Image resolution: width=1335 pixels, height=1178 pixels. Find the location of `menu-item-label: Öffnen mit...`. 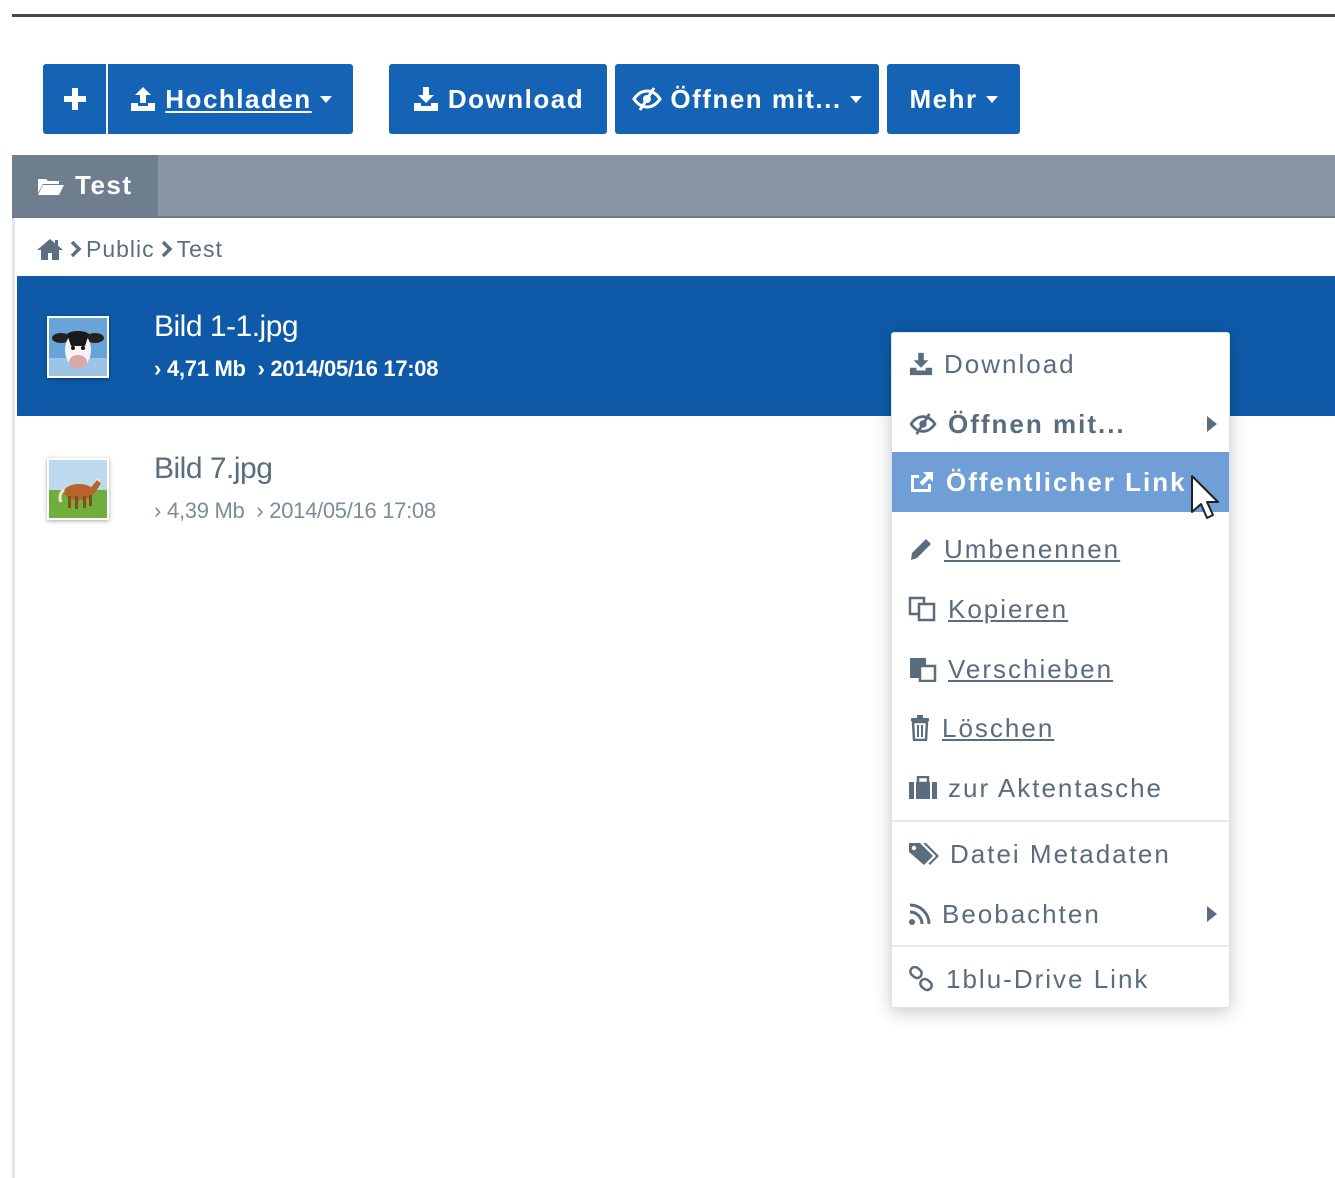

menu-item-label: Öffnen mit... is located at coordinates (1037, 423).